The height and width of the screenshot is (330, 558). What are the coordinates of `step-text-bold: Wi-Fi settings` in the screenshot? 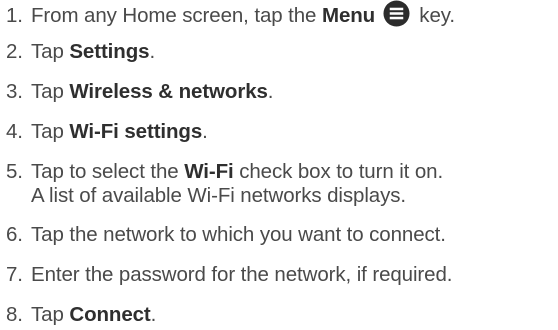 It's located at (136, 131).